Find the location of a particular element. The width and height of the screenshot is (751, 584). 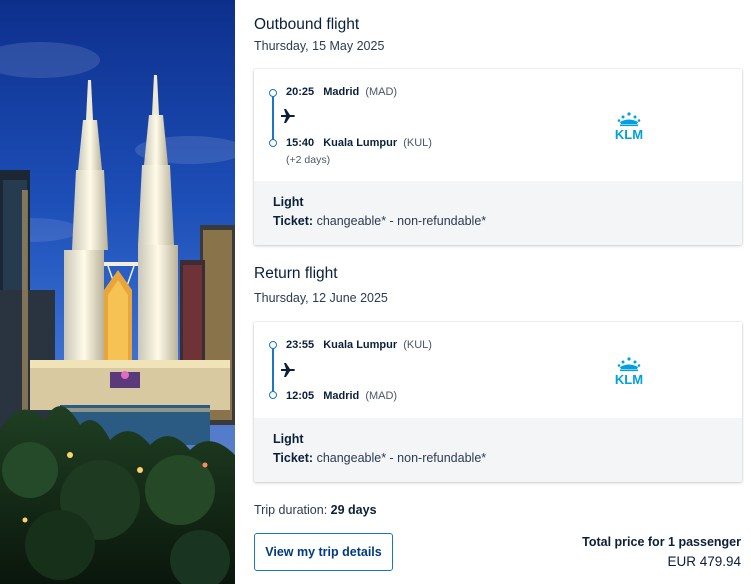

outbound-departure: 20:25 Madrid (MAD) is located at coordinates (341, 92).